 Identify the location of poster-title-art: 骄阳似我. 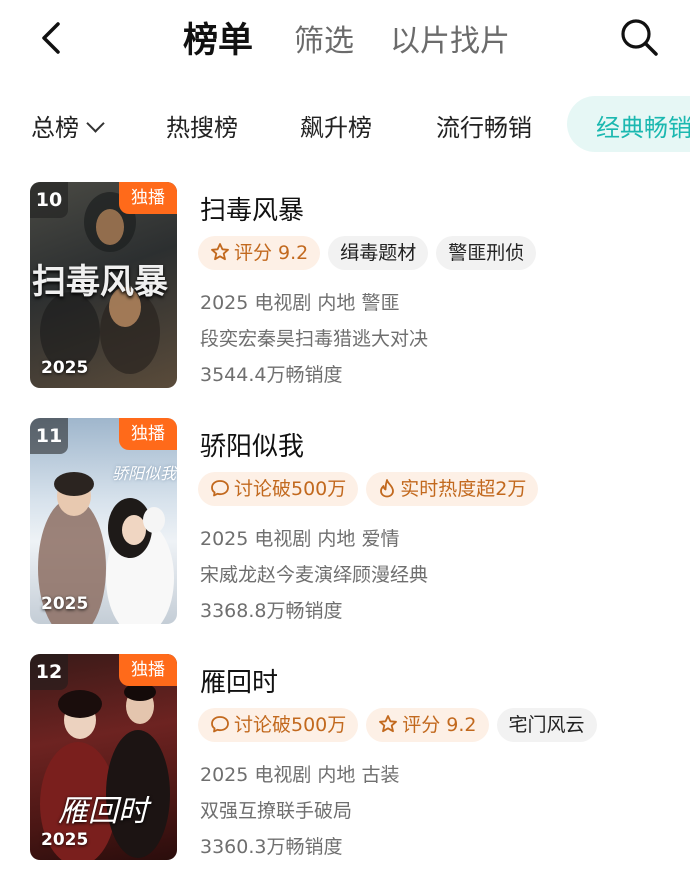
(144, 473).